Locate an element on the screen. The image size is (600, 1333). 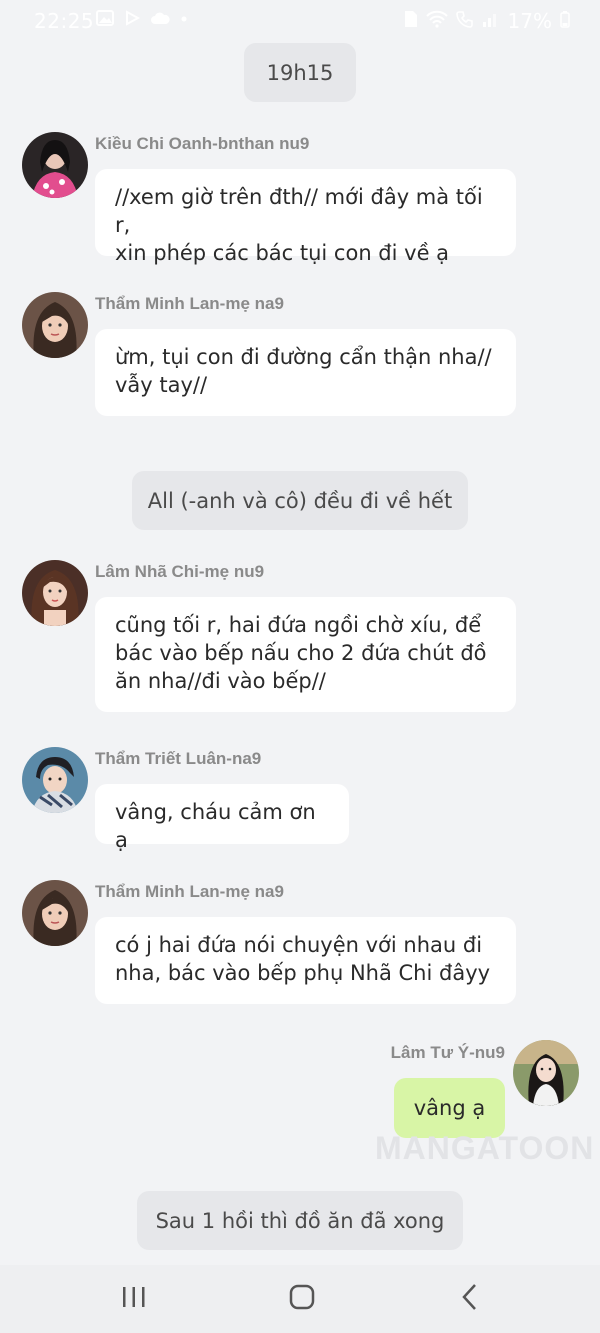
home-icon is located at coordinates (302, 1299).